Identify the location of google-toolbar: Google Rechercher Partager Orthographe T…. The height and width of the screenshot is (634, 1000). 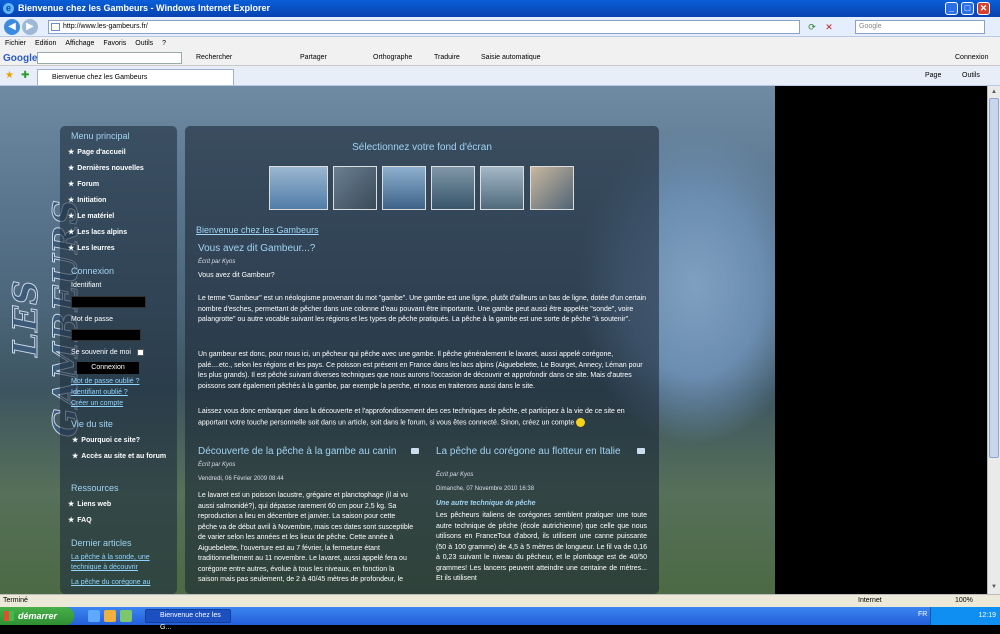
(500, 58).